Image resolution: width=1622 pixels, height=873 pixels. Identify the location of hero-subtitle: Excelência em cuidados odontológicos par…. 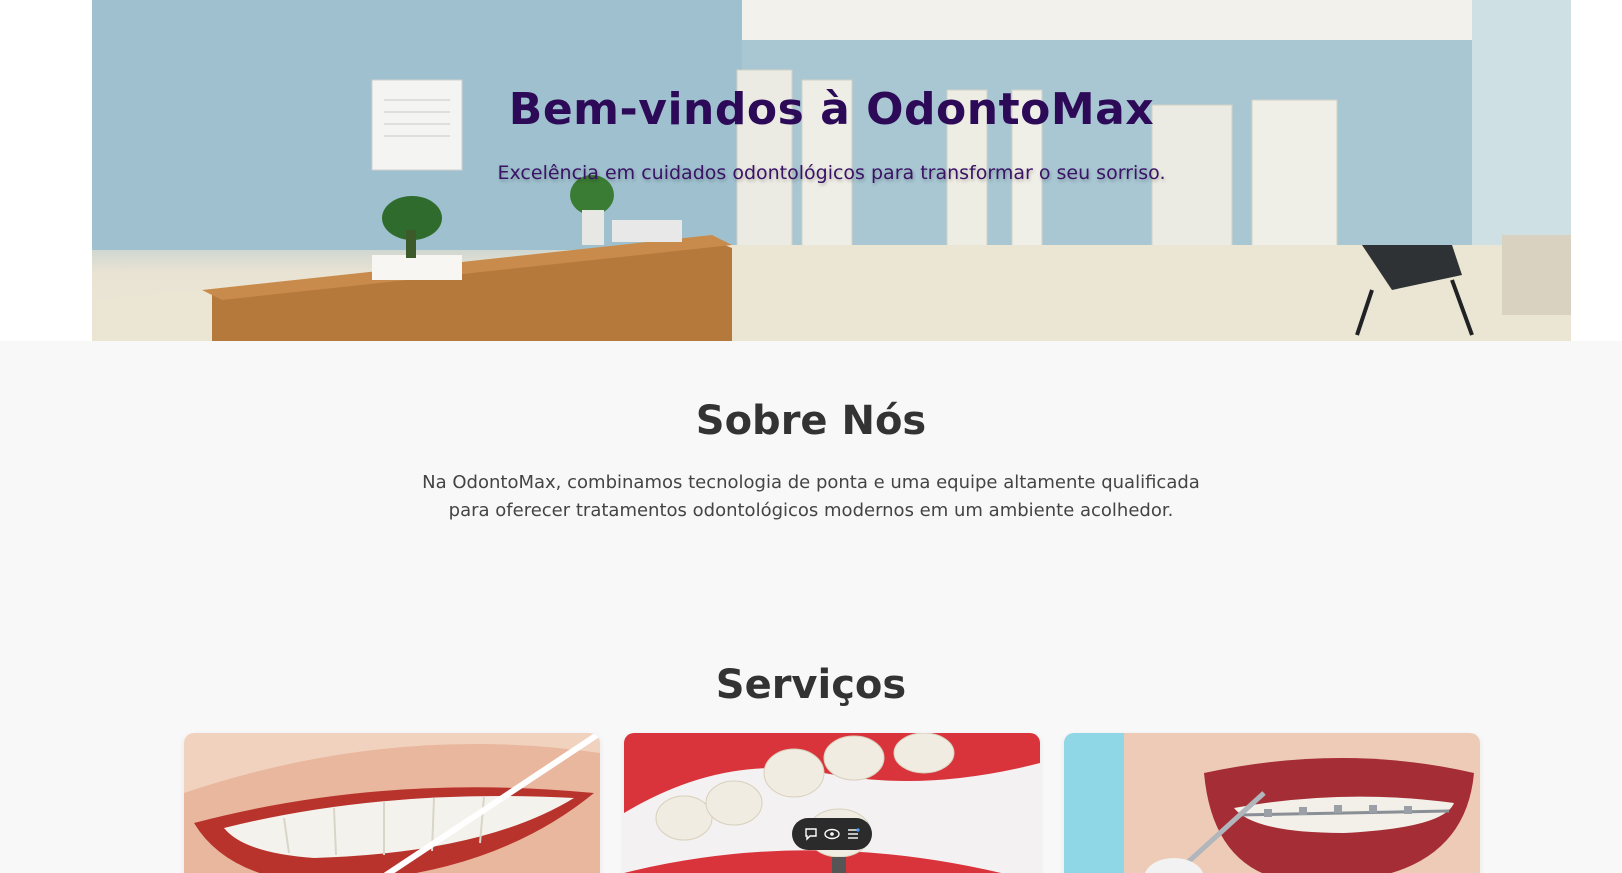
(831, 173).